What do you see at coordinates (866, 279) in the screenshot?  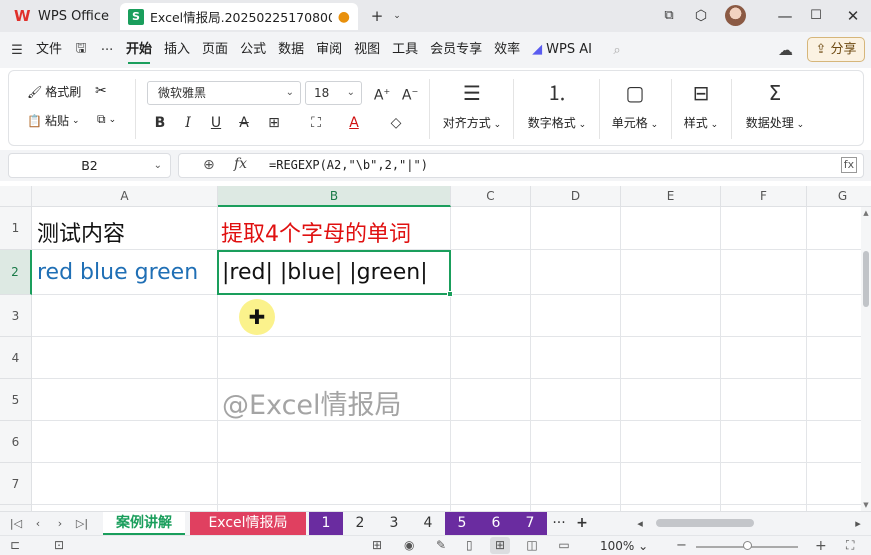 I see `vertical-scroll-thumb` at bounding box center [866, 279].